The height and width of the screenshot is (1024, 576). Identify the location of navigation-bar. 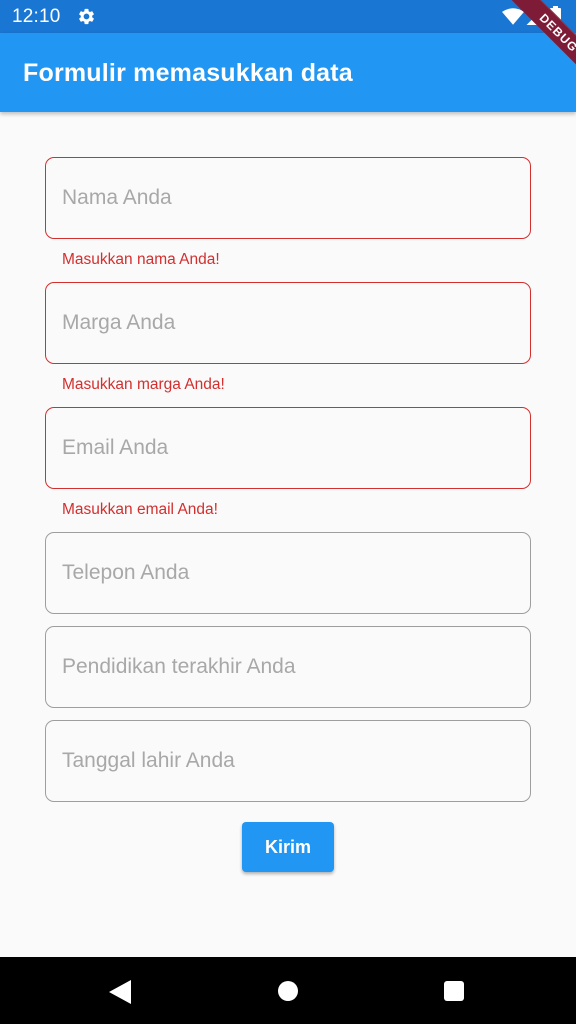
(288, 990).